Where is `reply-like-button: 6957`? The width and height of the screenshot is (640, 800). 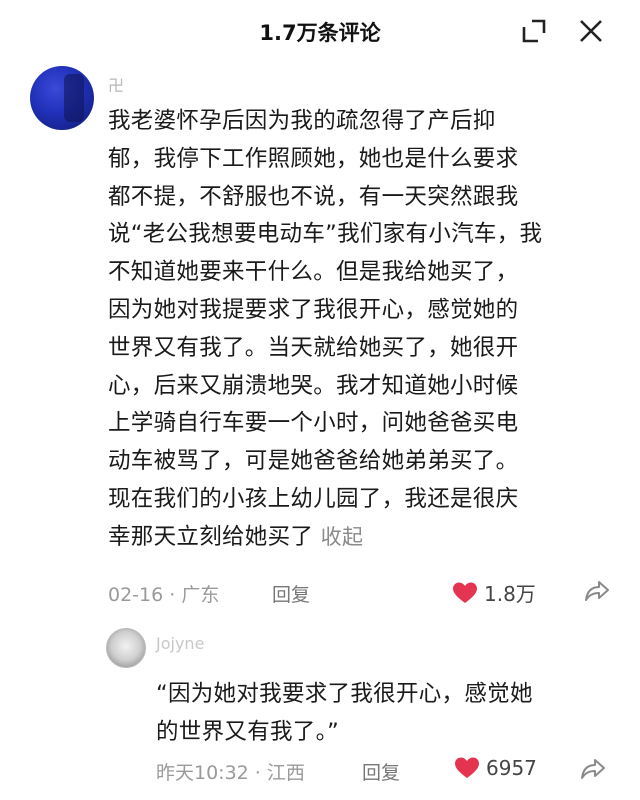 reply-like-button: 6957 is located at coordinates (495, 768).